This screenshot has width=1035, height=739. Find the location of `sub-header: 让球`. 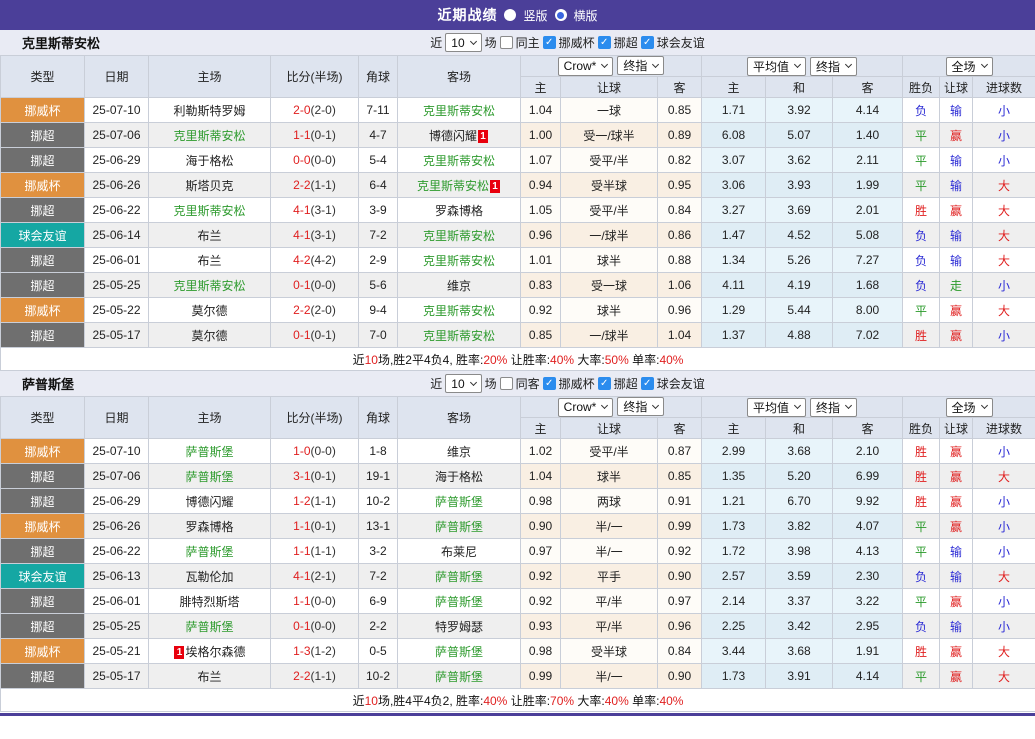

sub-header: 让球 is located at coordinates (609, 87).